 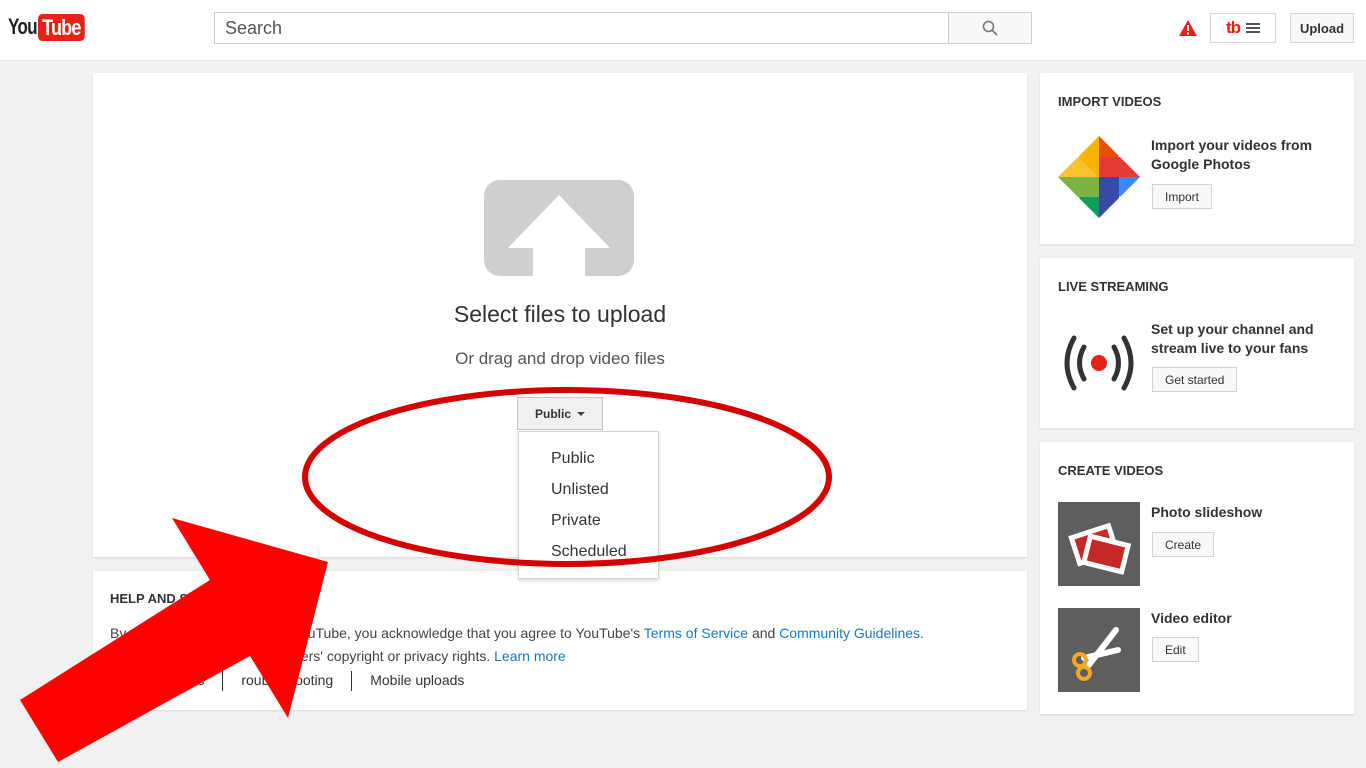 What do you see at coordinates (851, 633) in the screenshot?
I see `community-guidelines-link: Community Guidelines.` at bounding box center [851, 633].